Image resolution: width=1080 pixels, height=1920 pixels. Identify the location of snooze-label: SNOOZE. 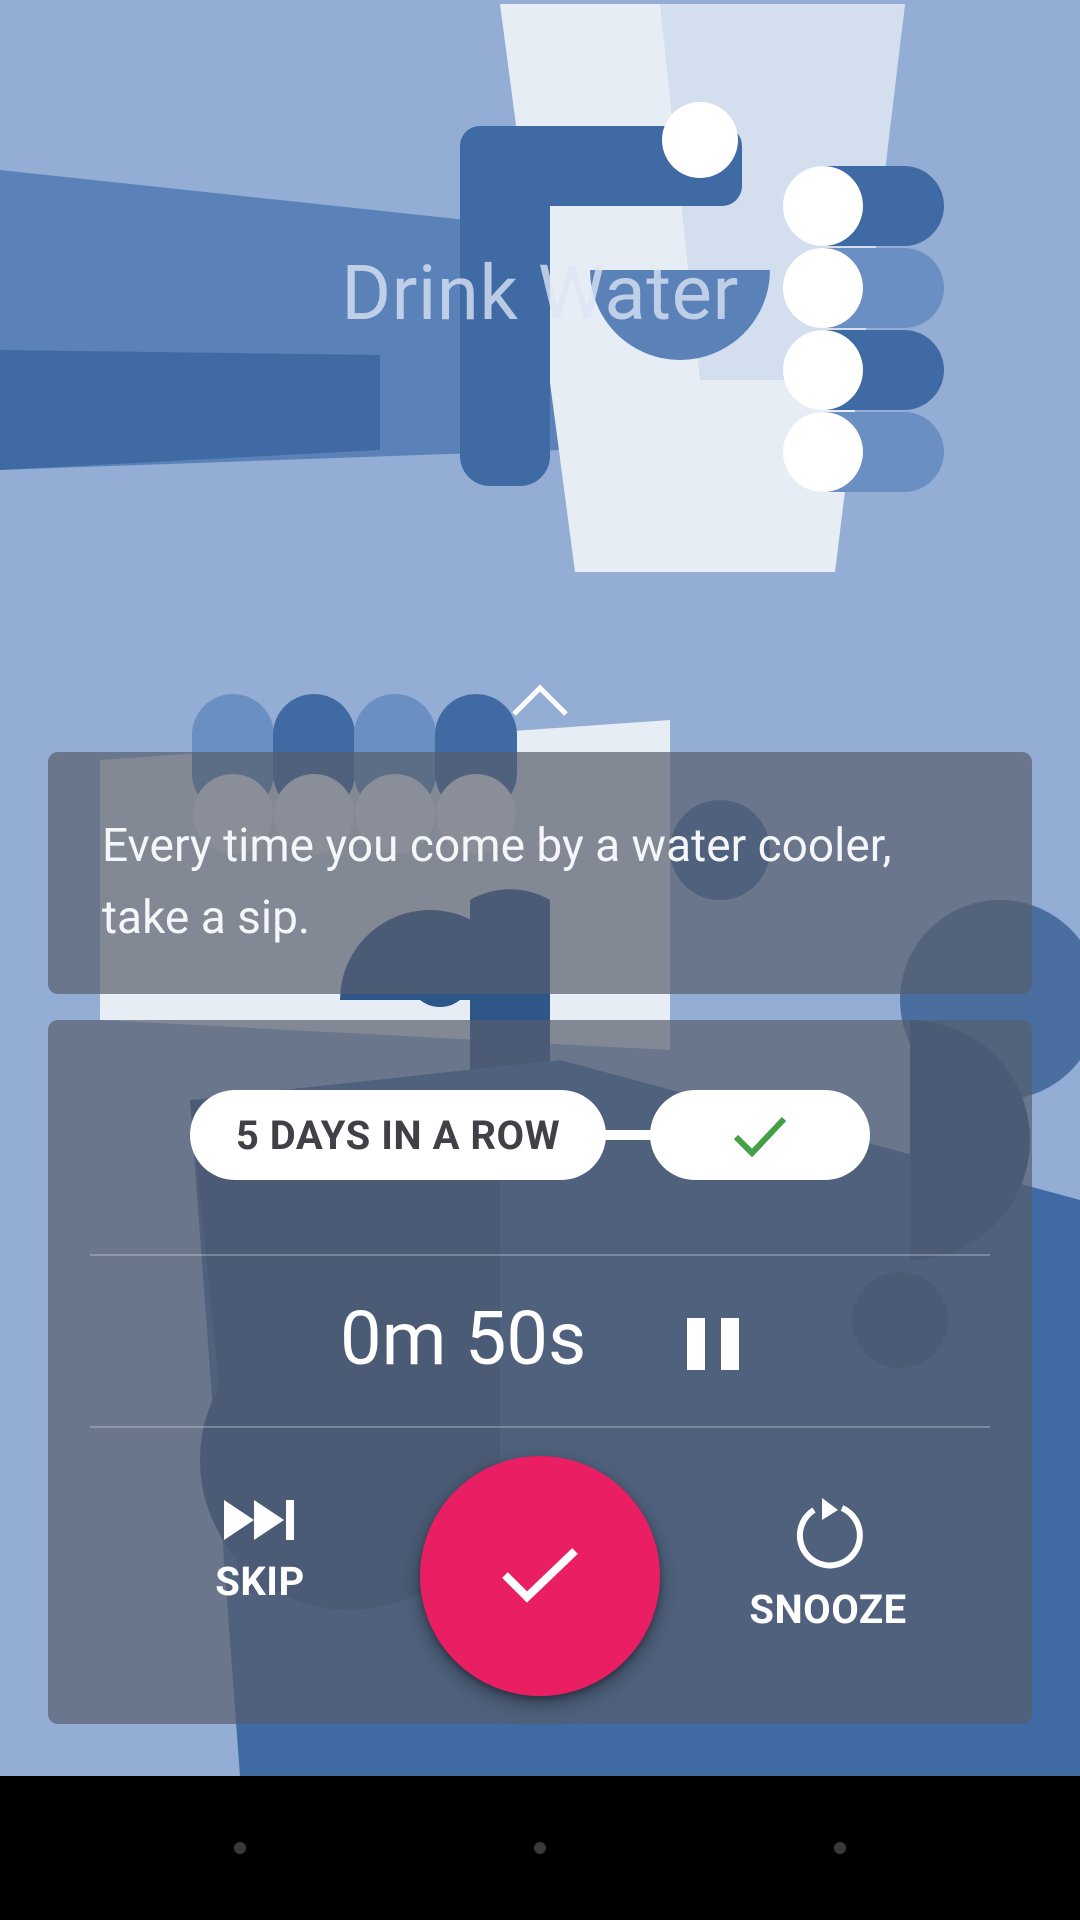
(828, 1609).